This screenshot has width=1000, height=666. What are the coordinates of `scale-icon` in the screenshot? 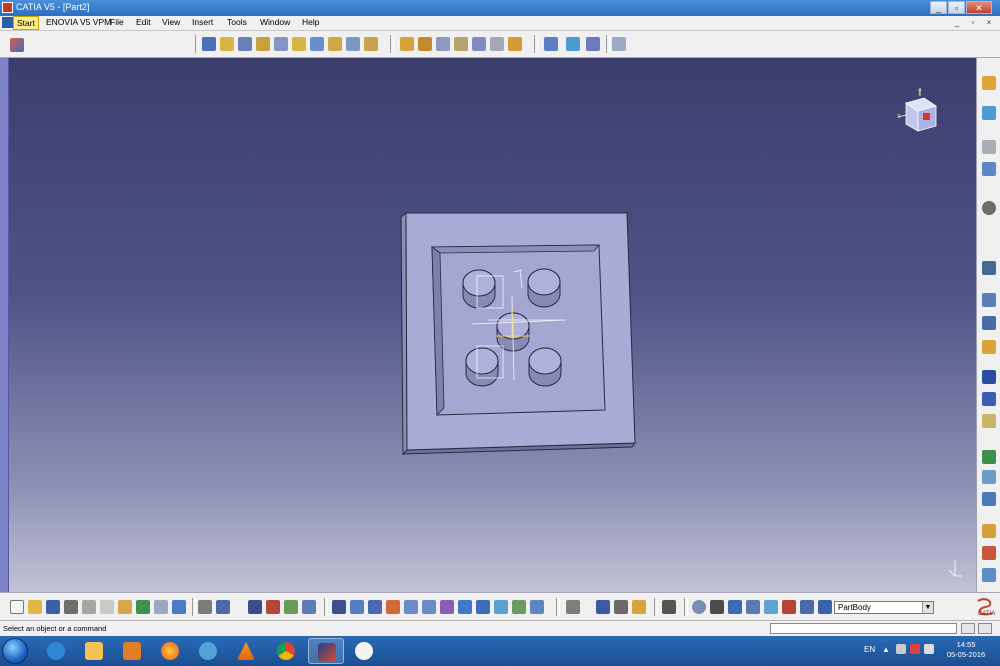 It's located at (989, 477).